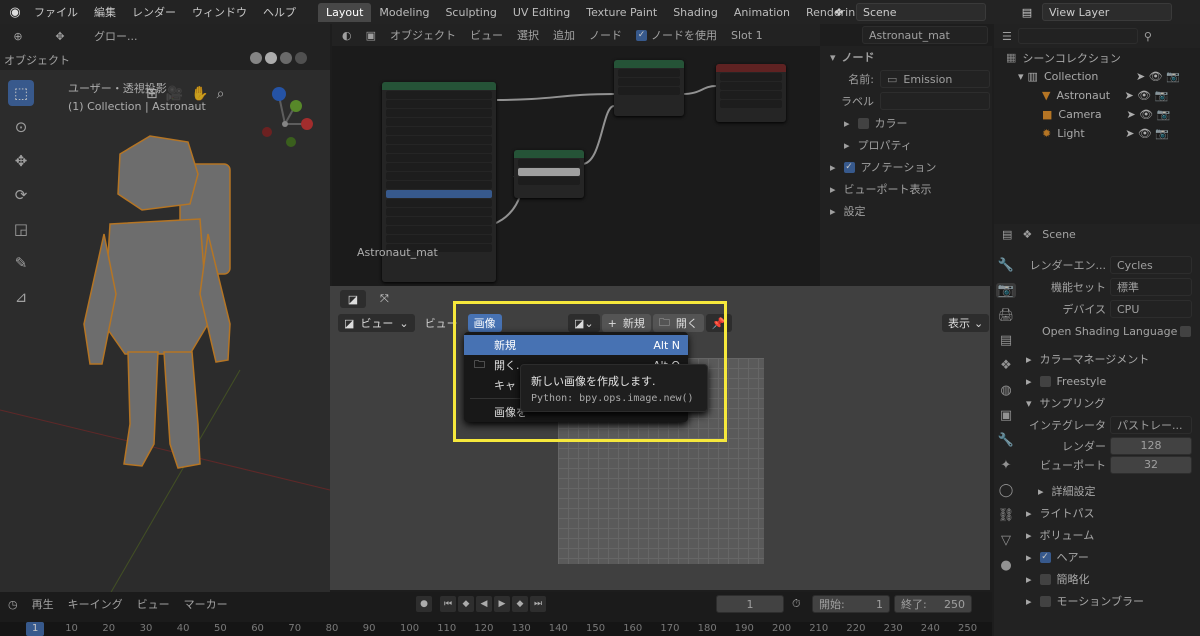 This screenshot has height=636, width=1200. What do you see at coordinates (1097, 359) in the screenshot?
I see `color-management-section: ▸ カラーマネージメント` at bounding box center [1097, 359].